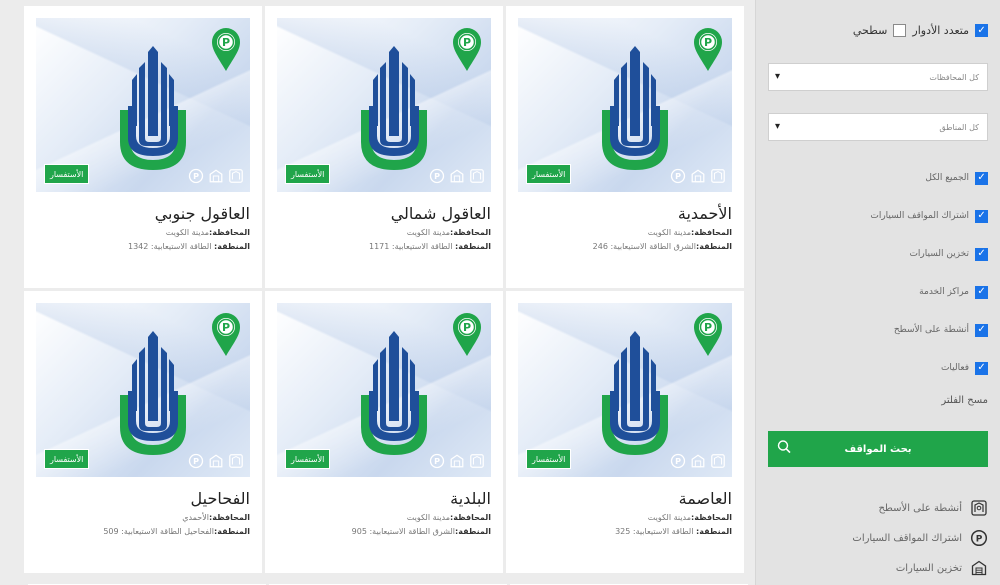 The height and width of the screenshot is (585, 1000). Describe the element at coordinates (900, 30) in the screenshot. I see `surface-checkbox` at that location.